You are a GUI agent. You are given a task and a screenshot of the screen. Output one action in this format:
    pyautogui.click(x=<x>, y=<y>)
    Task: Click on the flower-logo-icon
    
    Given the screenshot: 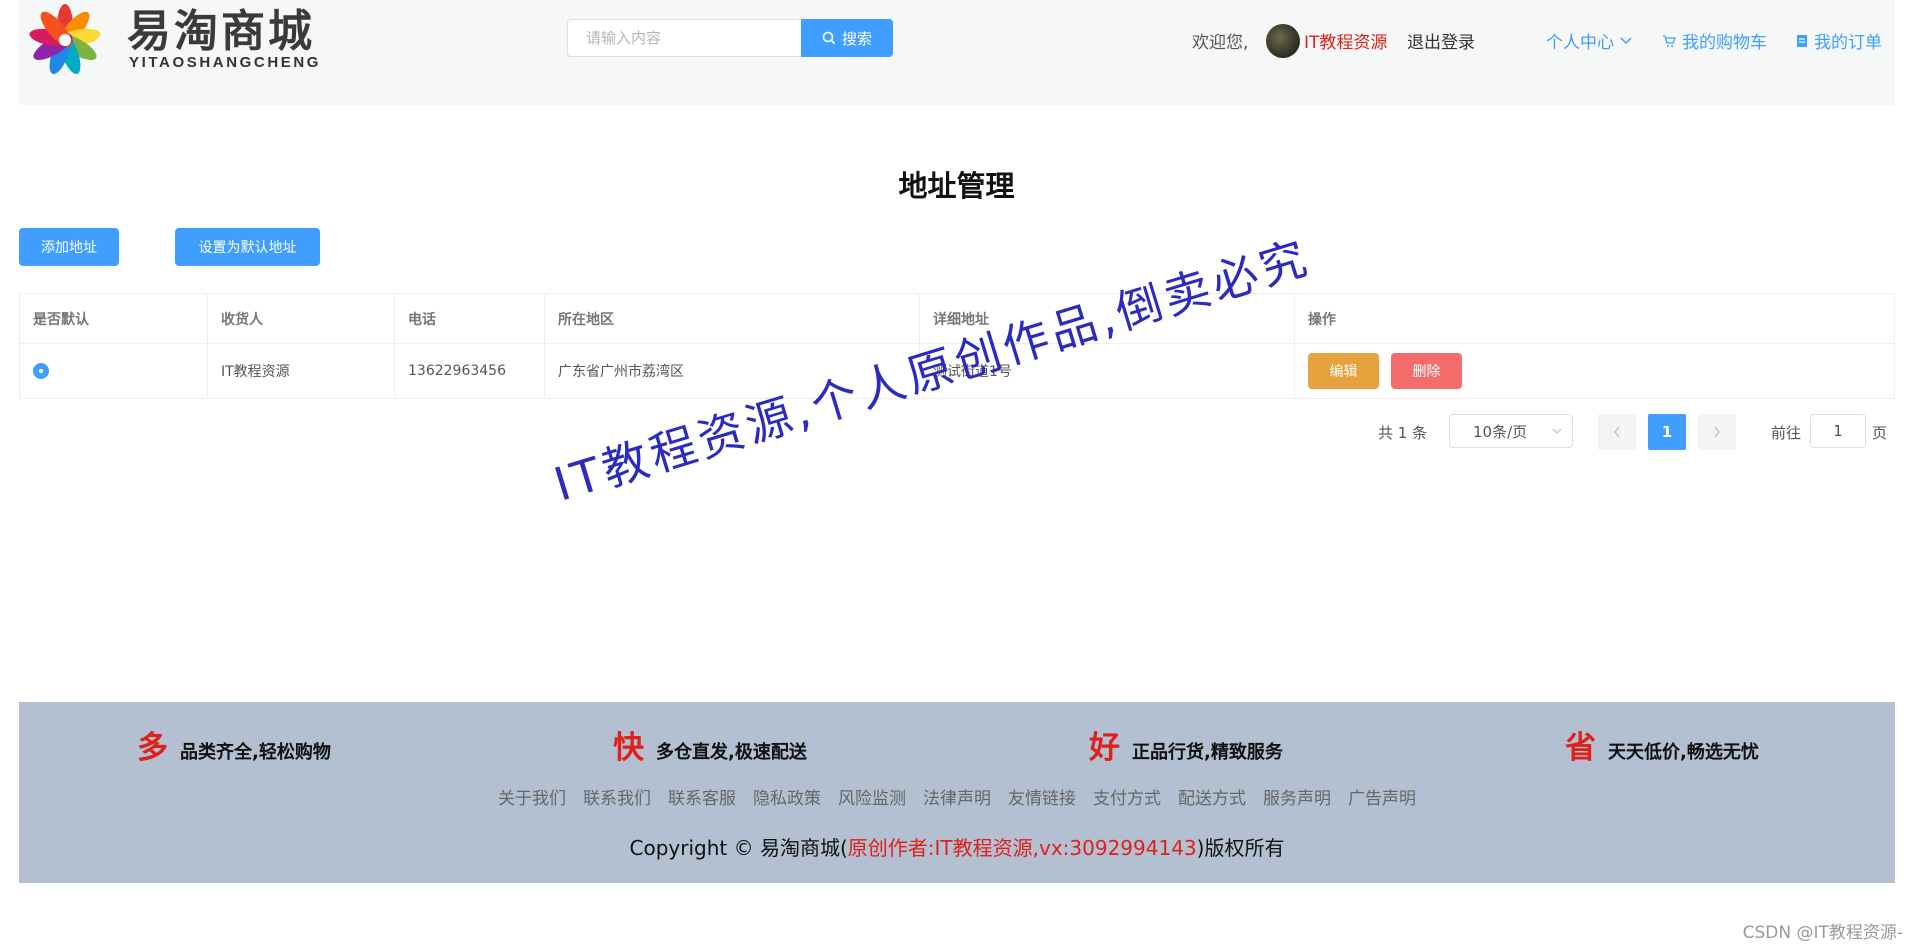 What is the action you would take?
    pyautogui.click(x=65, y=39)
    